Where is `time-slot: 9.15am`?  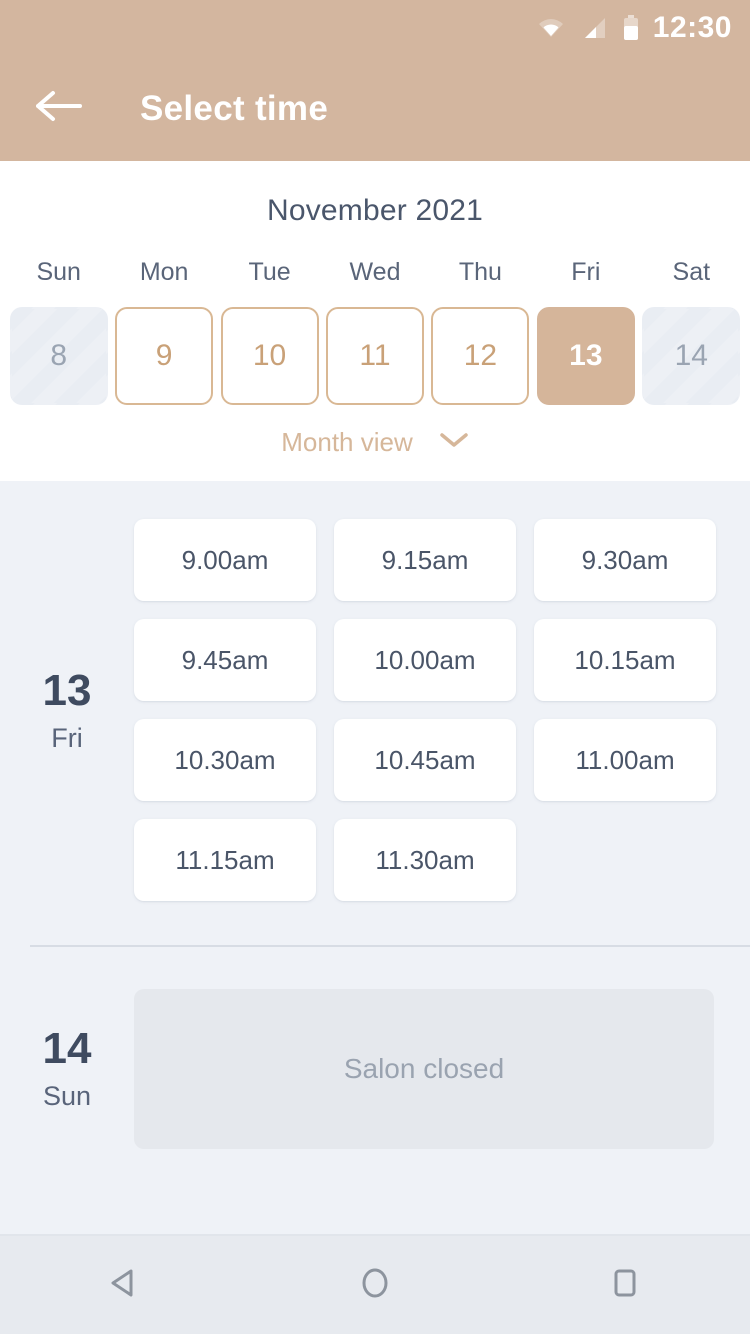 time-slot: 9.15am is located at coordinates (425, 560).